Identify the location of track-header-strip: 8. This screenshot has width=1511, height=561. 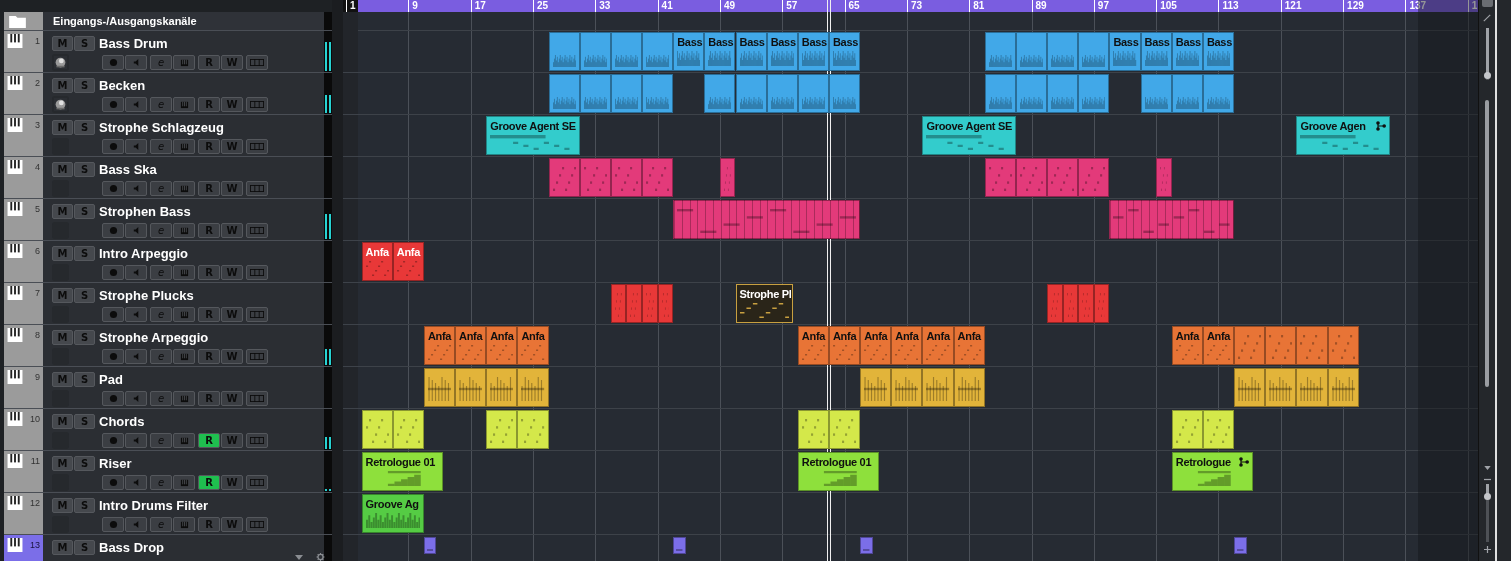
(23, 345).